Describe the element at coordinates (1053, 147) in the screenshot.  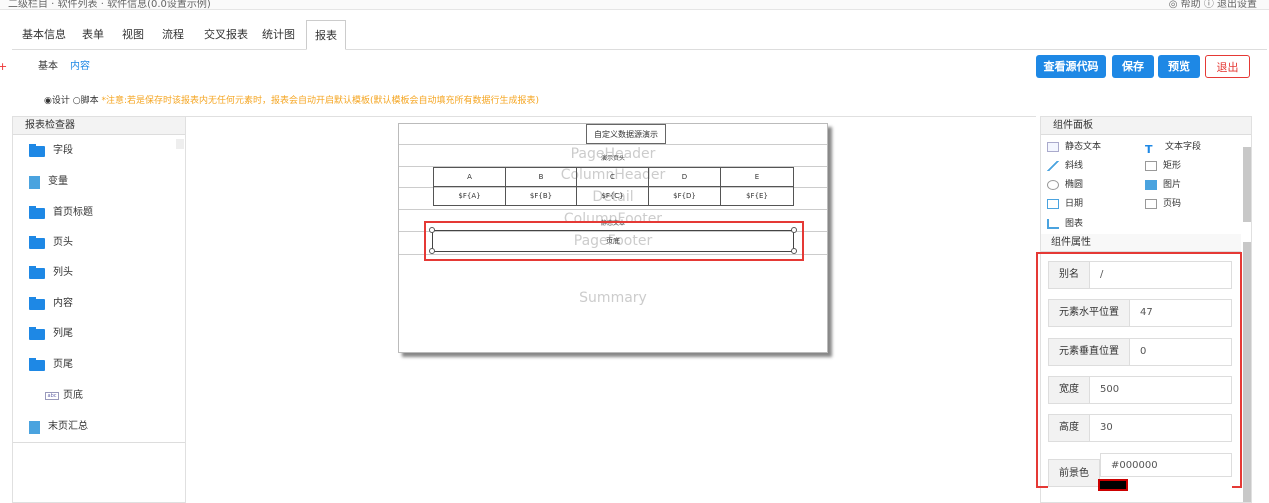
I see `static-text-icon` at that location.